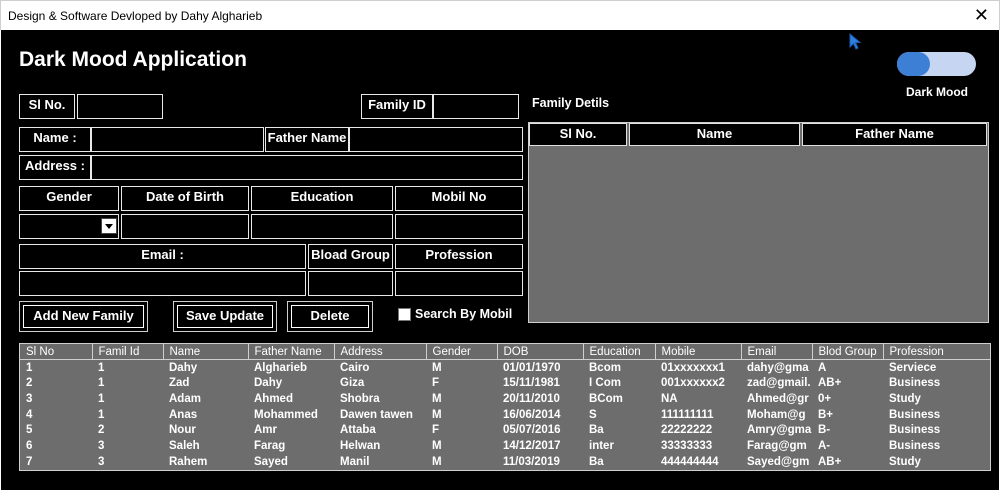  What do you see at coordinates (109, 226) in the screenshot?
I see `chevron-down-icon` at bounding box center [109, 226].